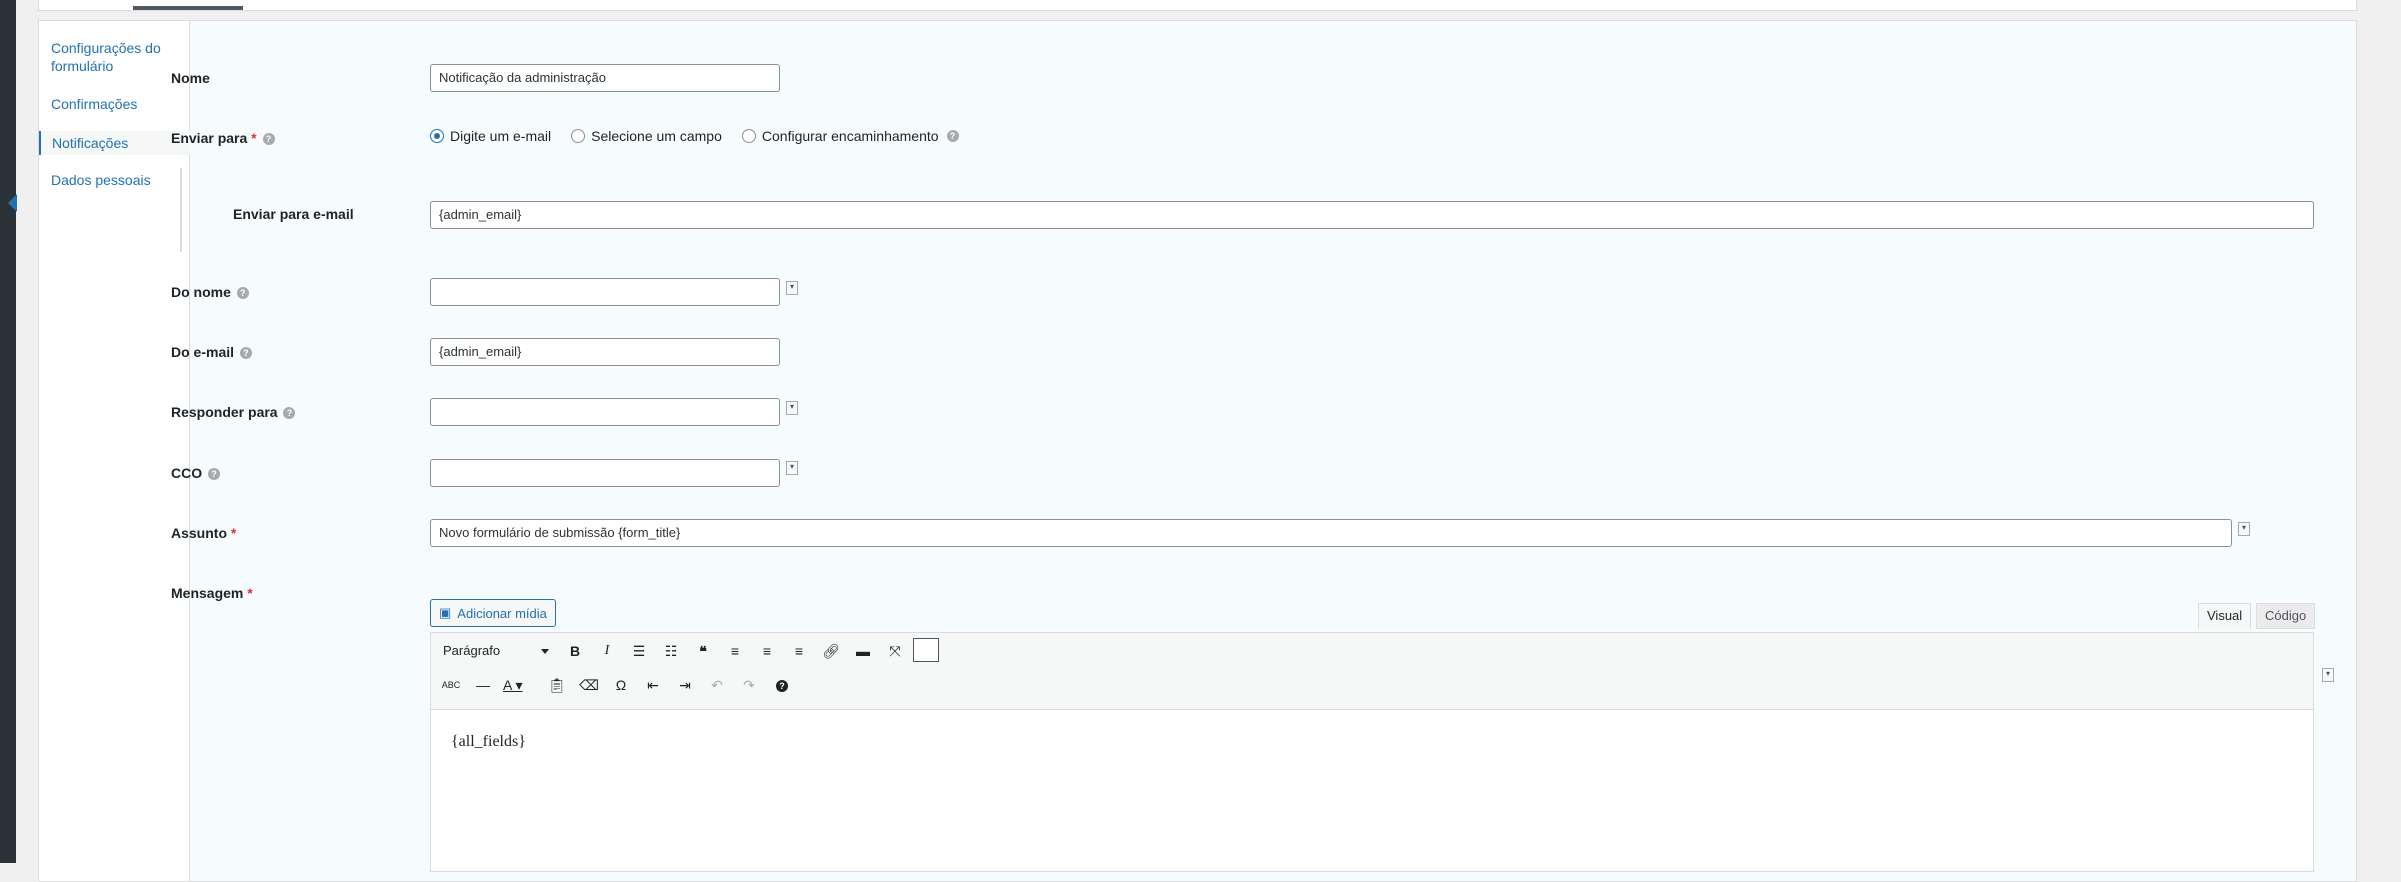  I want to click on italic-icon: I, so click(607, 651).